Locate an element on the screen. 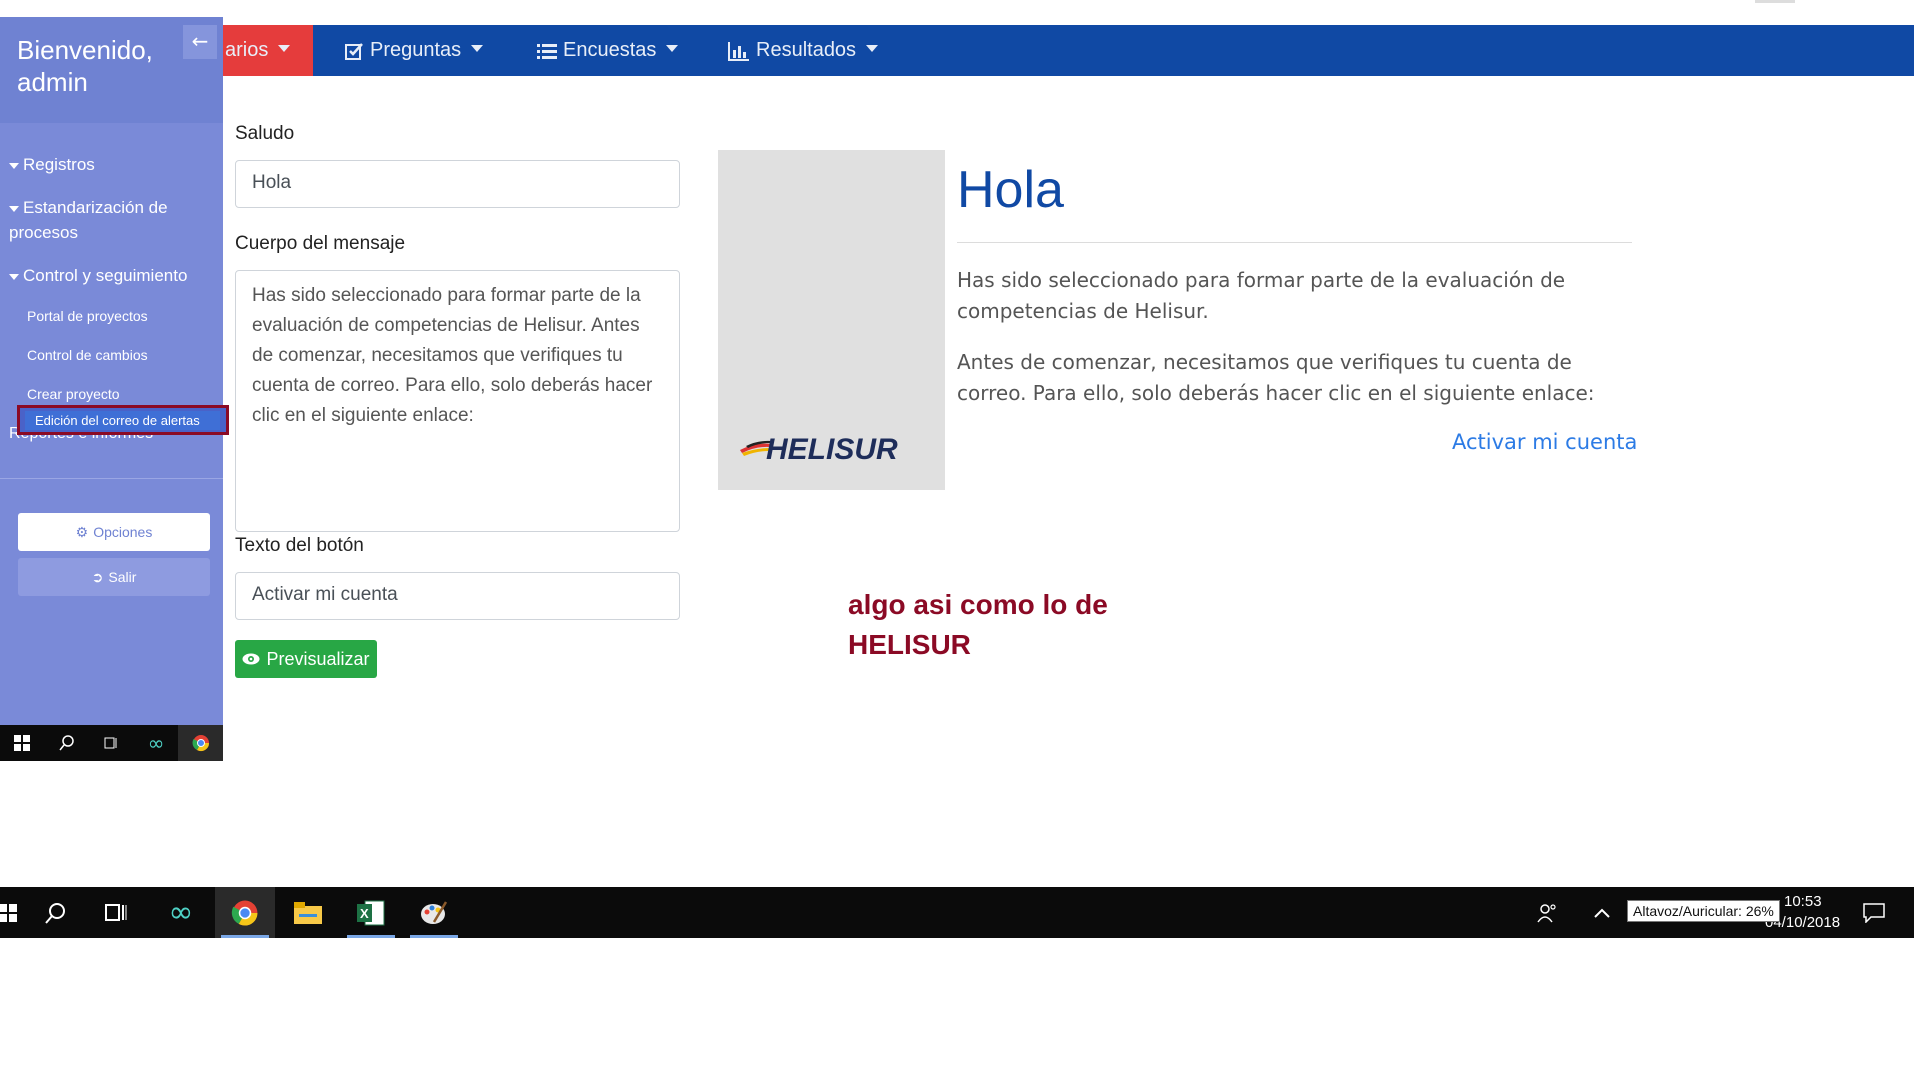 This screenshot has width=1920, height=1080. preview-title: Hola is located at coordinates (1010, 190).